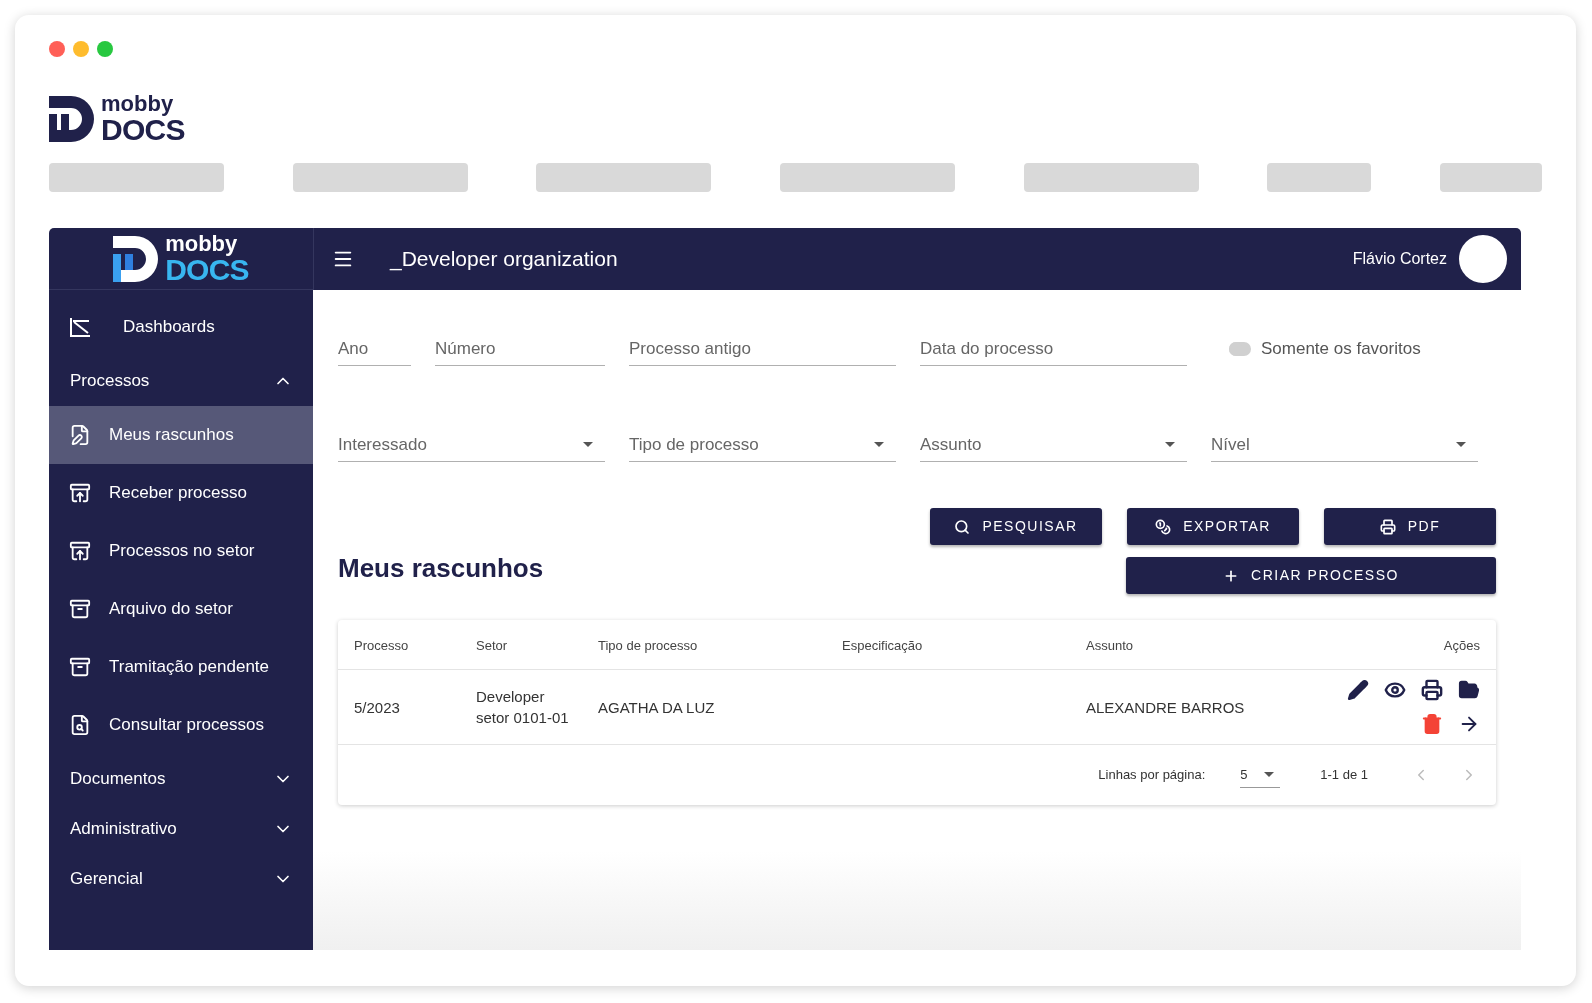 The height and width of the screenshot is (1003, 1592). Describe the element at coordinates (181, 667) in the screenshot. I see `sidebar-item: Tramitação pendente` at that location.